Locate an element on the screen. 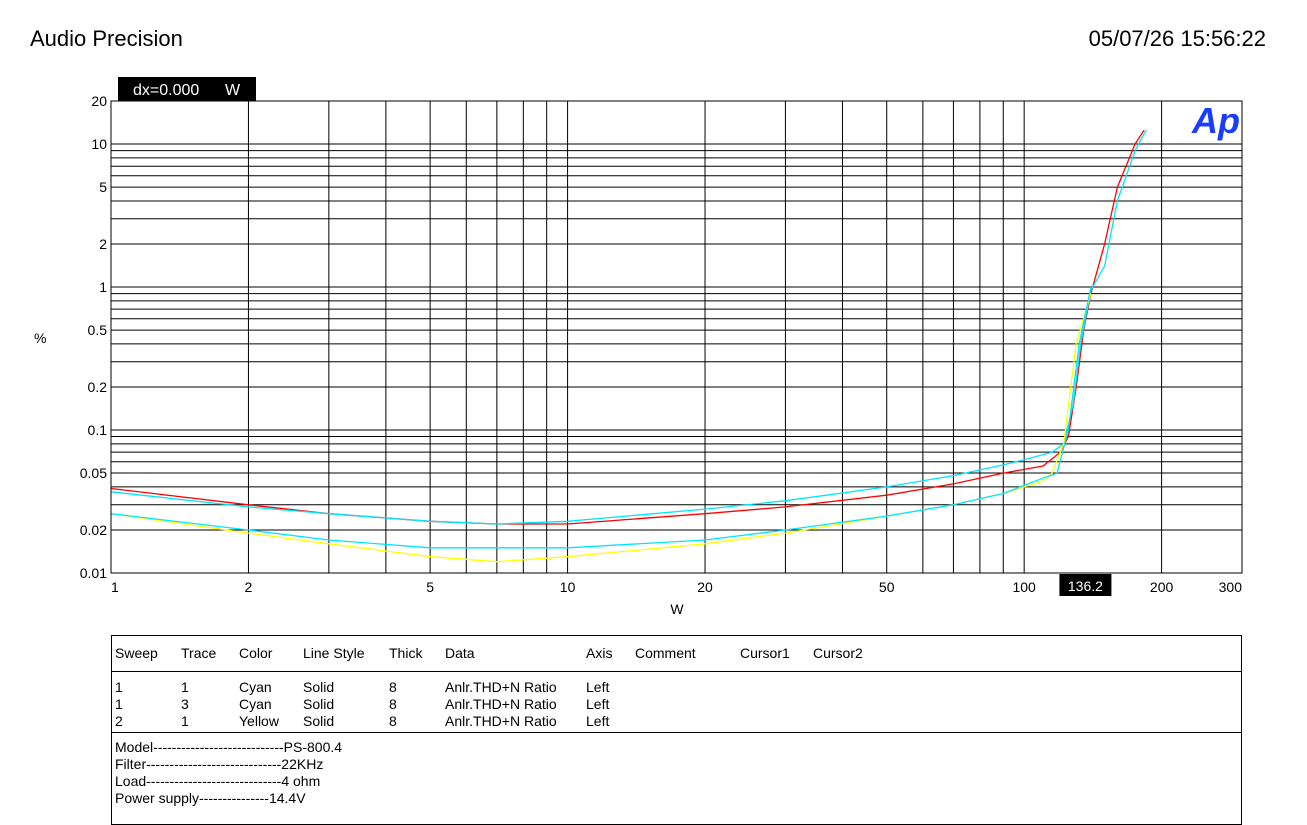 Image resolution: width=1307 pixels, height=825 pixels. cursor-marker-value: 136.2 is located at coordinates (1085, 586).